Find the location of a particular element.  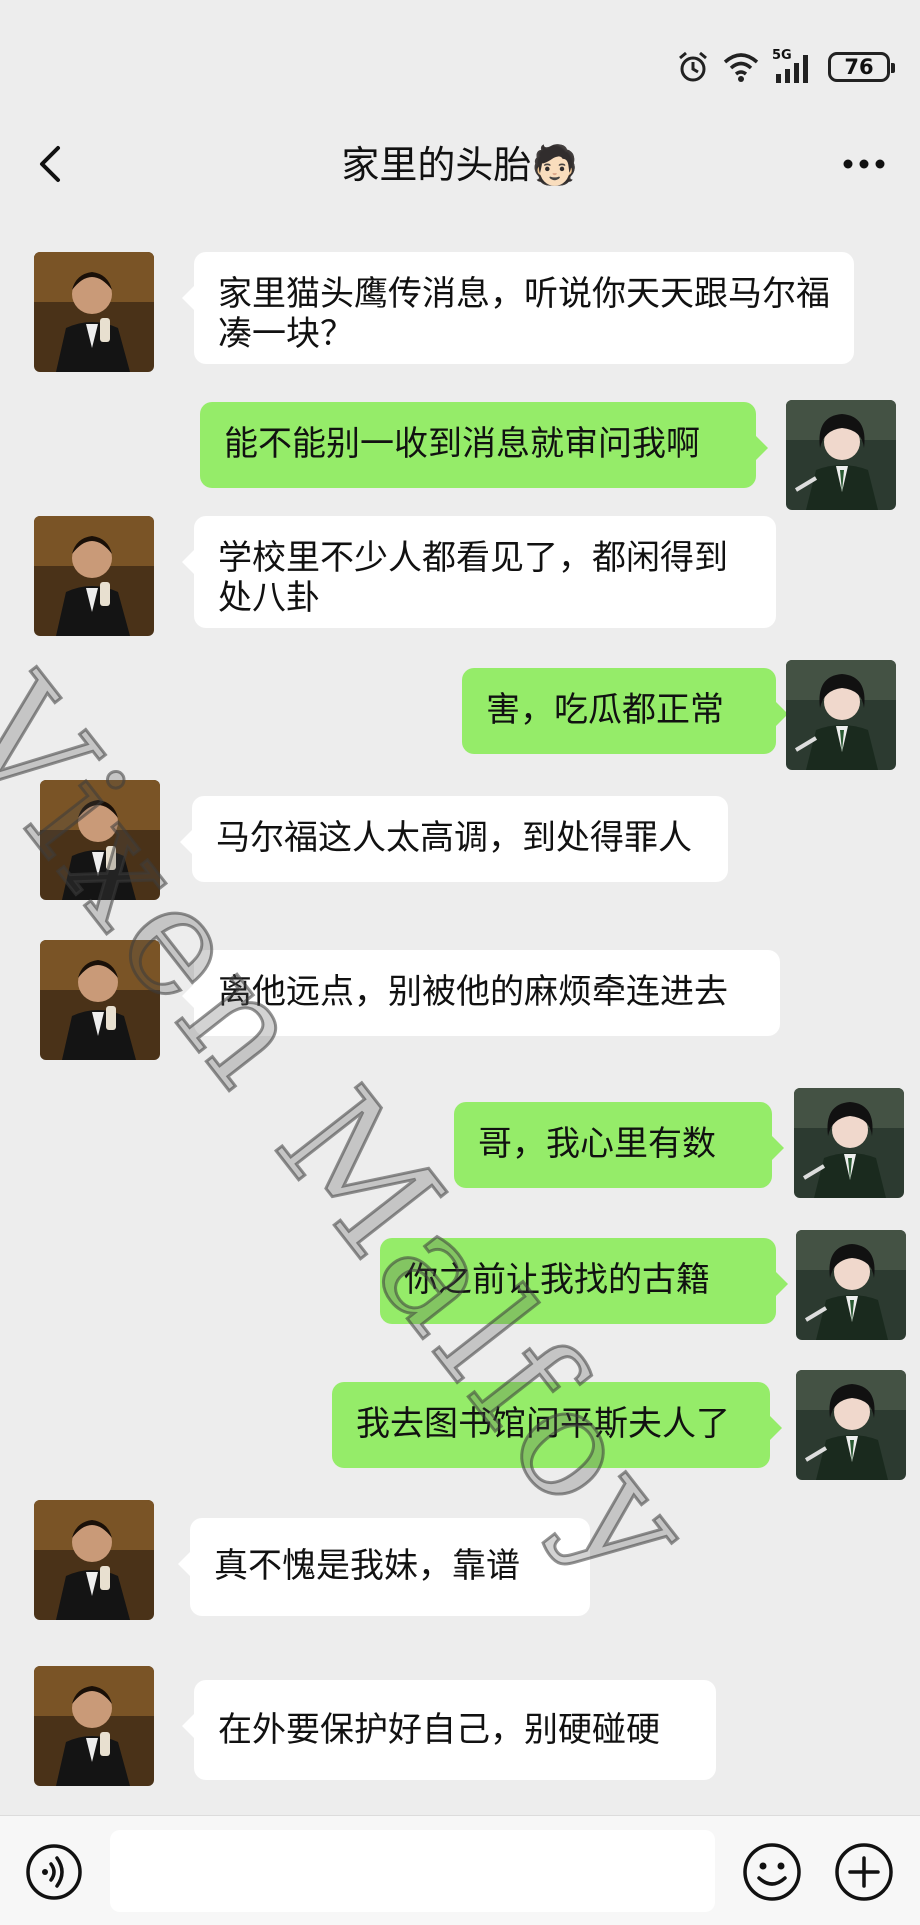

status-icons: 5G 76 is located at coordinates (785, 67).